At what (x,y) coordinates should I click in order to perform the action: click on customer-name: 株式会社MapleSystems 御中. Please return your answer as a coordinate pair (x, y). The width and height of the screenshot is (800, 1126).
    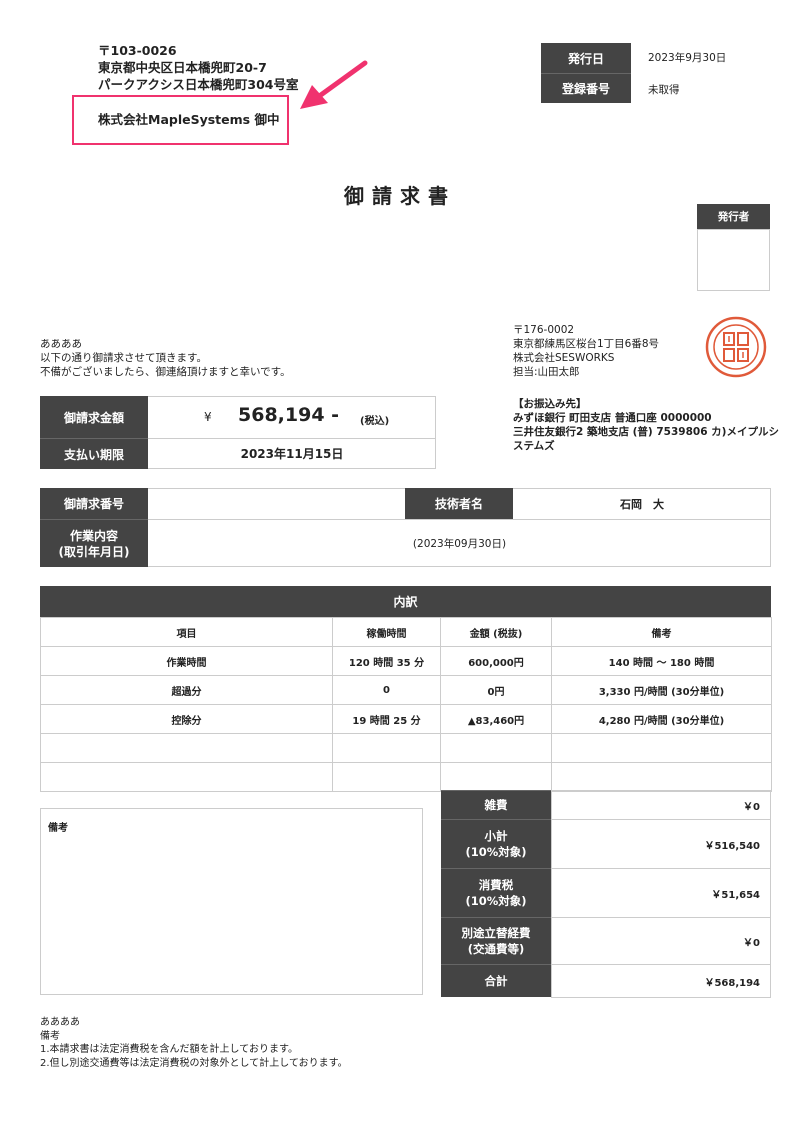
    Looking at the image, I should click on (189, 119).